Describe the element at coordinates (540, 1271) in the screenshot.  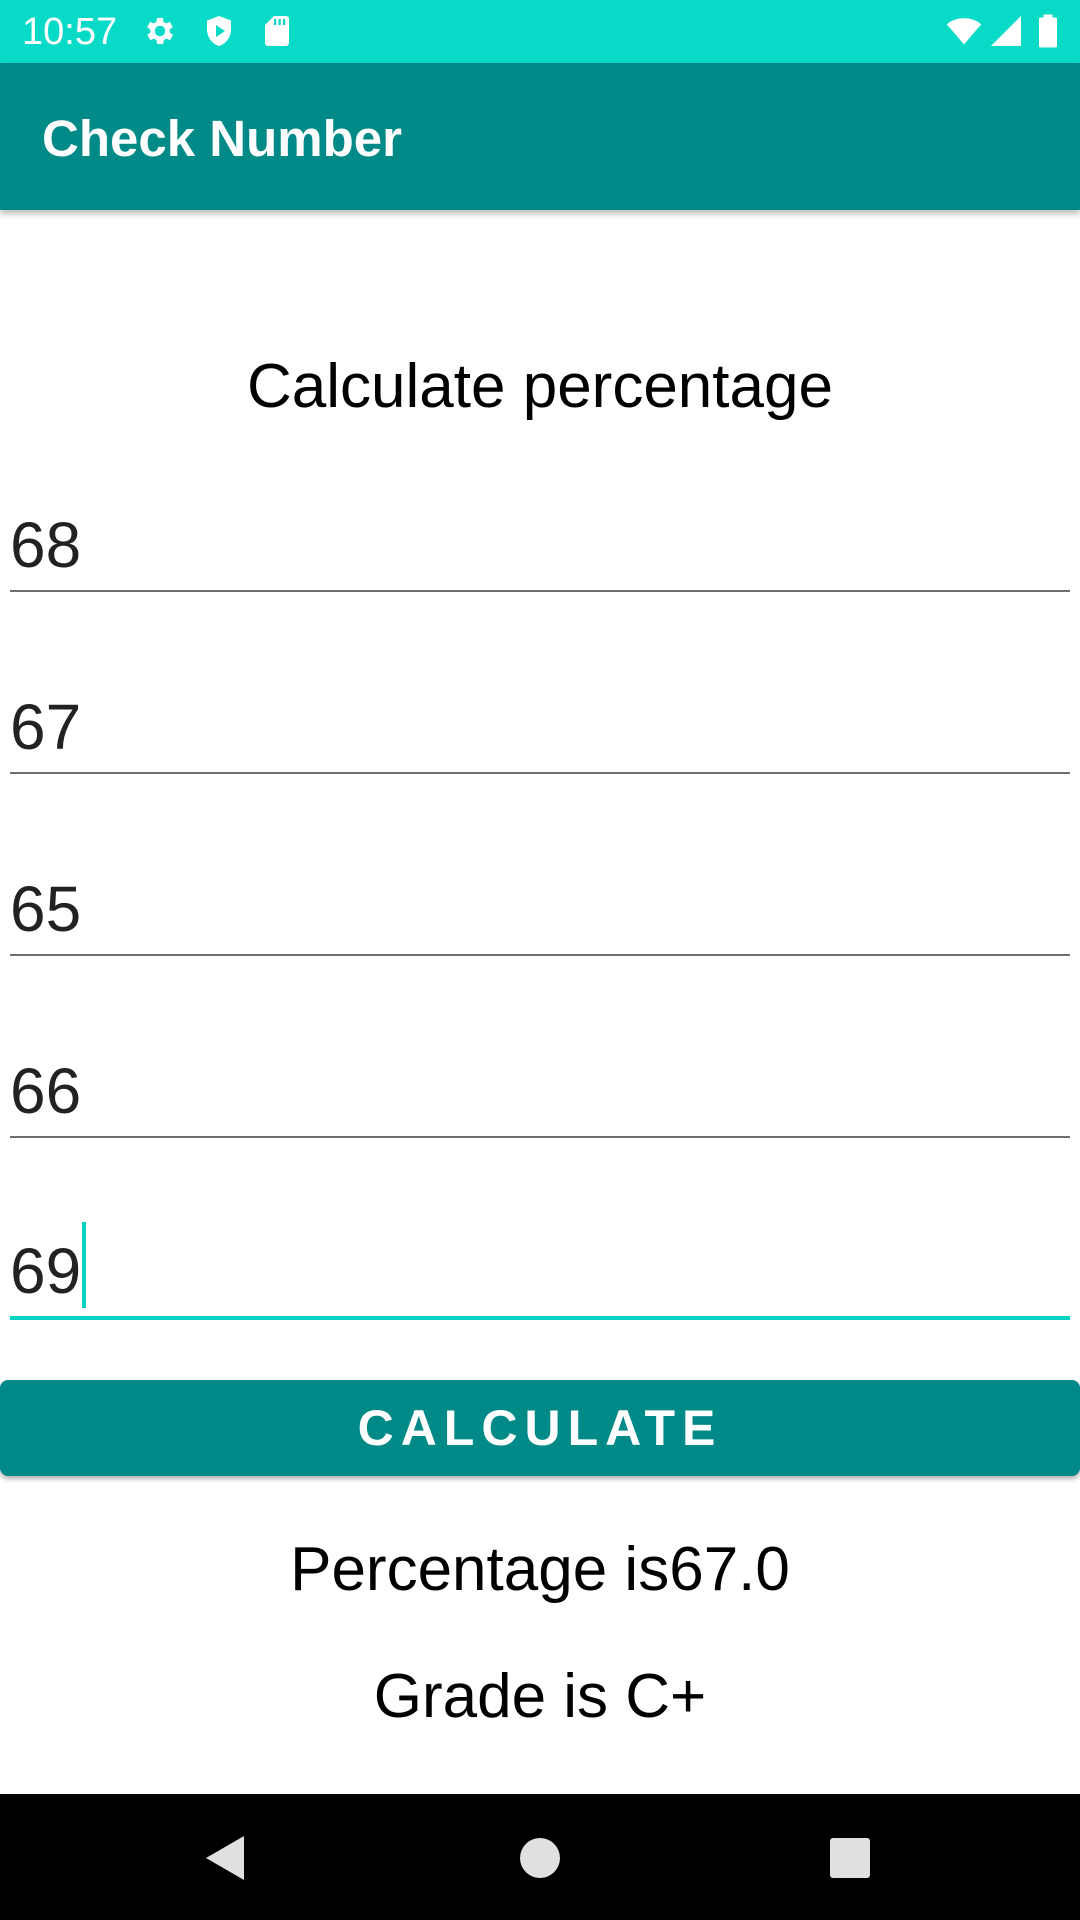
I see `number-input-5: 69` at that location.